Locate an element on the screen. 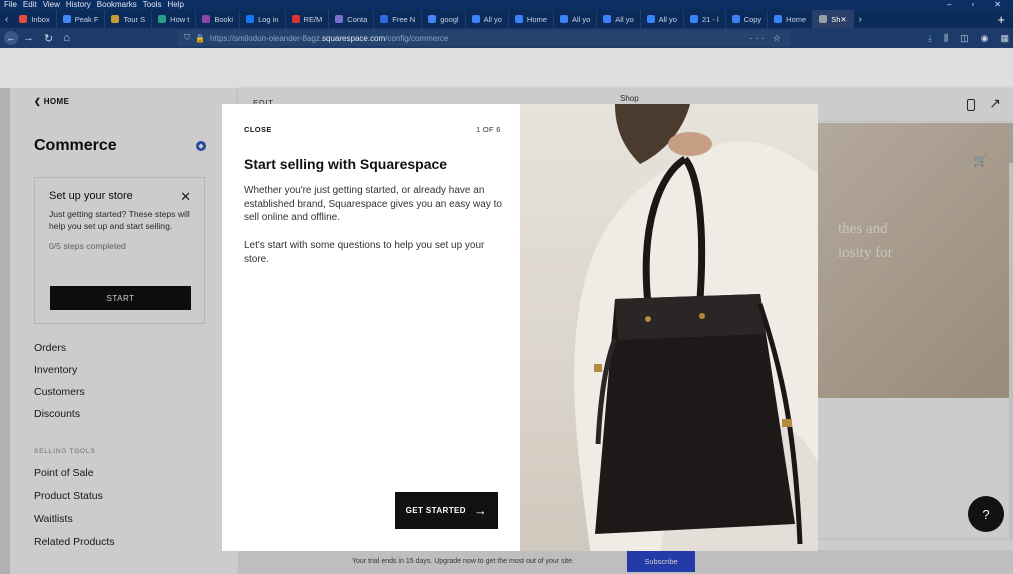 This screenshot has width=1013, height=574. modal-title: Start selling with Squarespace is located at coordinates (346, 164).